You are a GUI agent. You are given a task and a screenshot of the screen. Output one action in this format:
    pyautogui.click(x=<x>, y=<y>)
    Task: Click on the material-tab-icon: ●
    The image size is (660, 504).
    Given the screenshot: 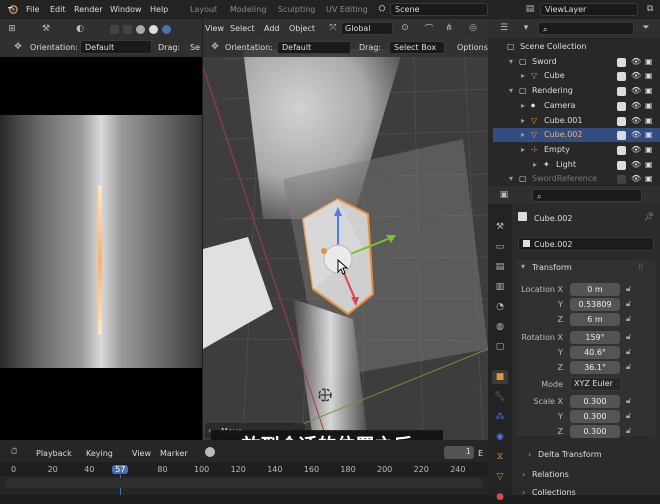 What is the action you would take?
    pyautogui.click(x=500, y=497)
    